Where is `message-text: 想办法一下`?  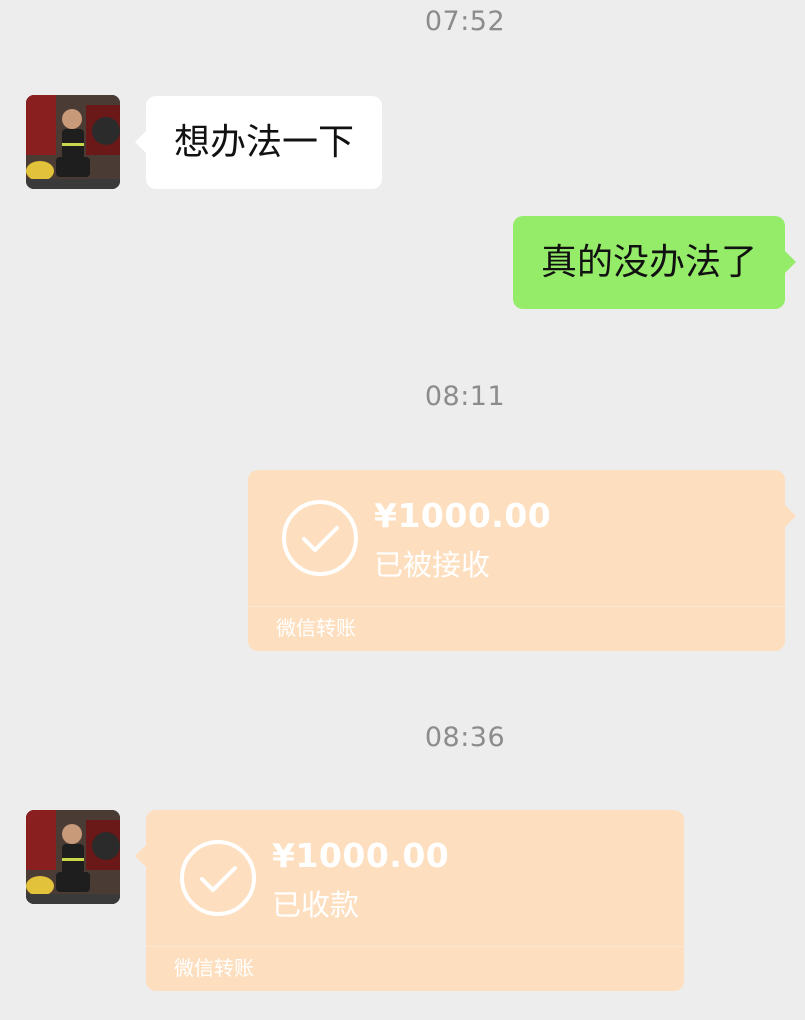
message-text: 想办法一下 is located at coordinates (264, 142).